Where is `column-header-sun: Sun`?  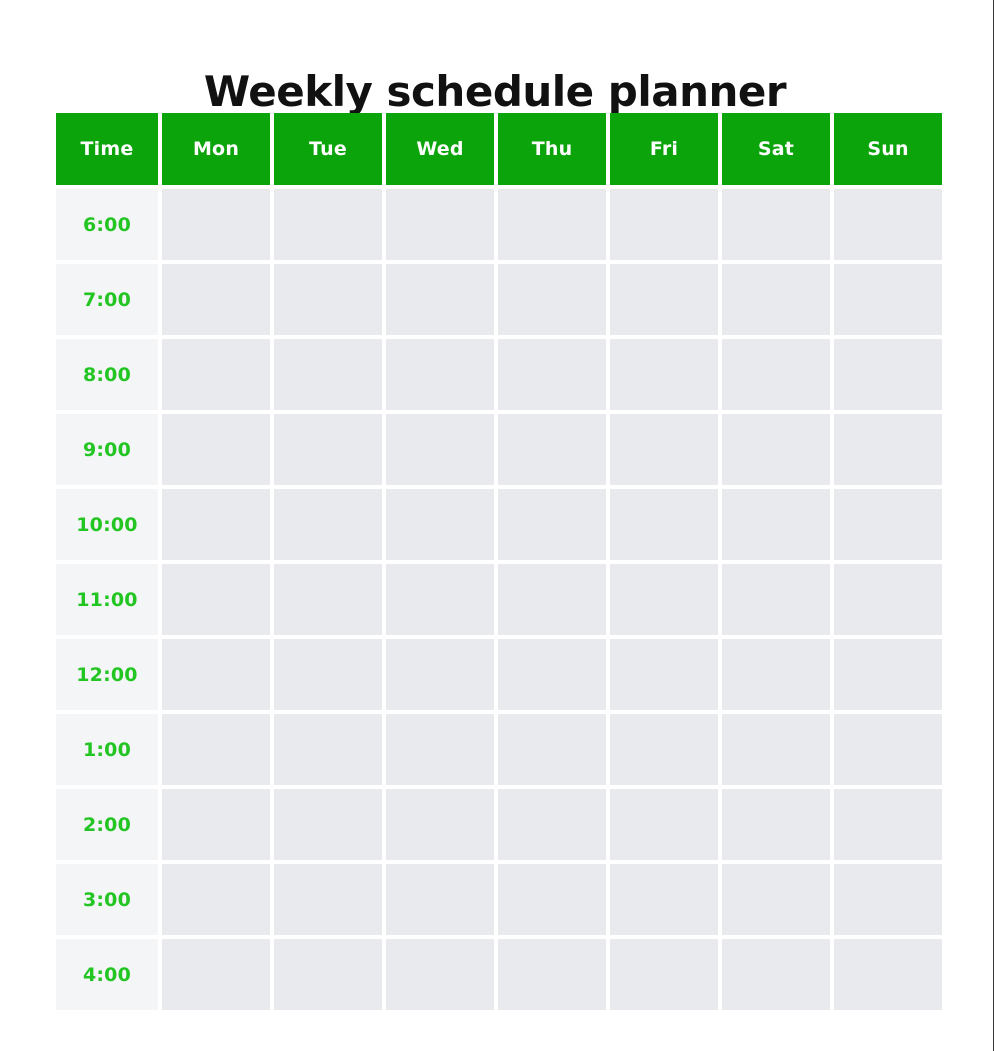 column-header-sun: Sun is located at coordinates (888, 149).